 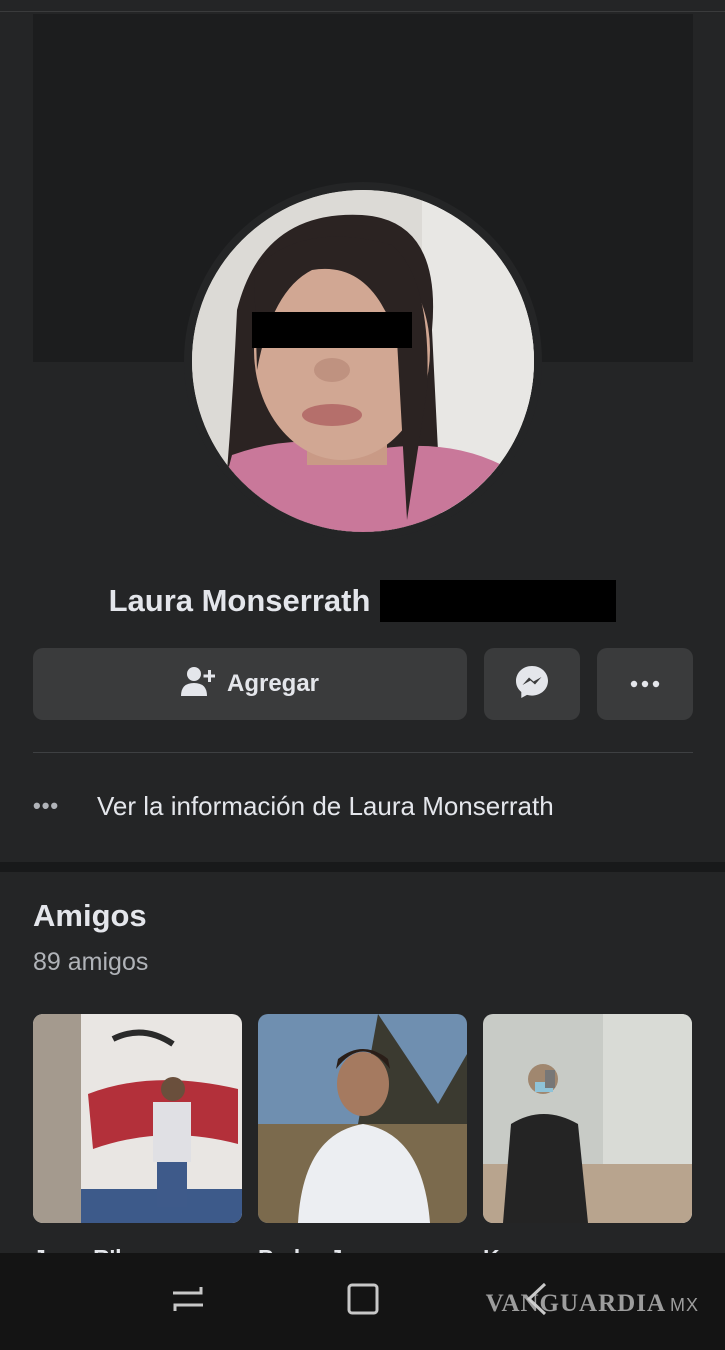 I want to click on profile-name-row: Laura Monserrath, so click(x=362, y=601).